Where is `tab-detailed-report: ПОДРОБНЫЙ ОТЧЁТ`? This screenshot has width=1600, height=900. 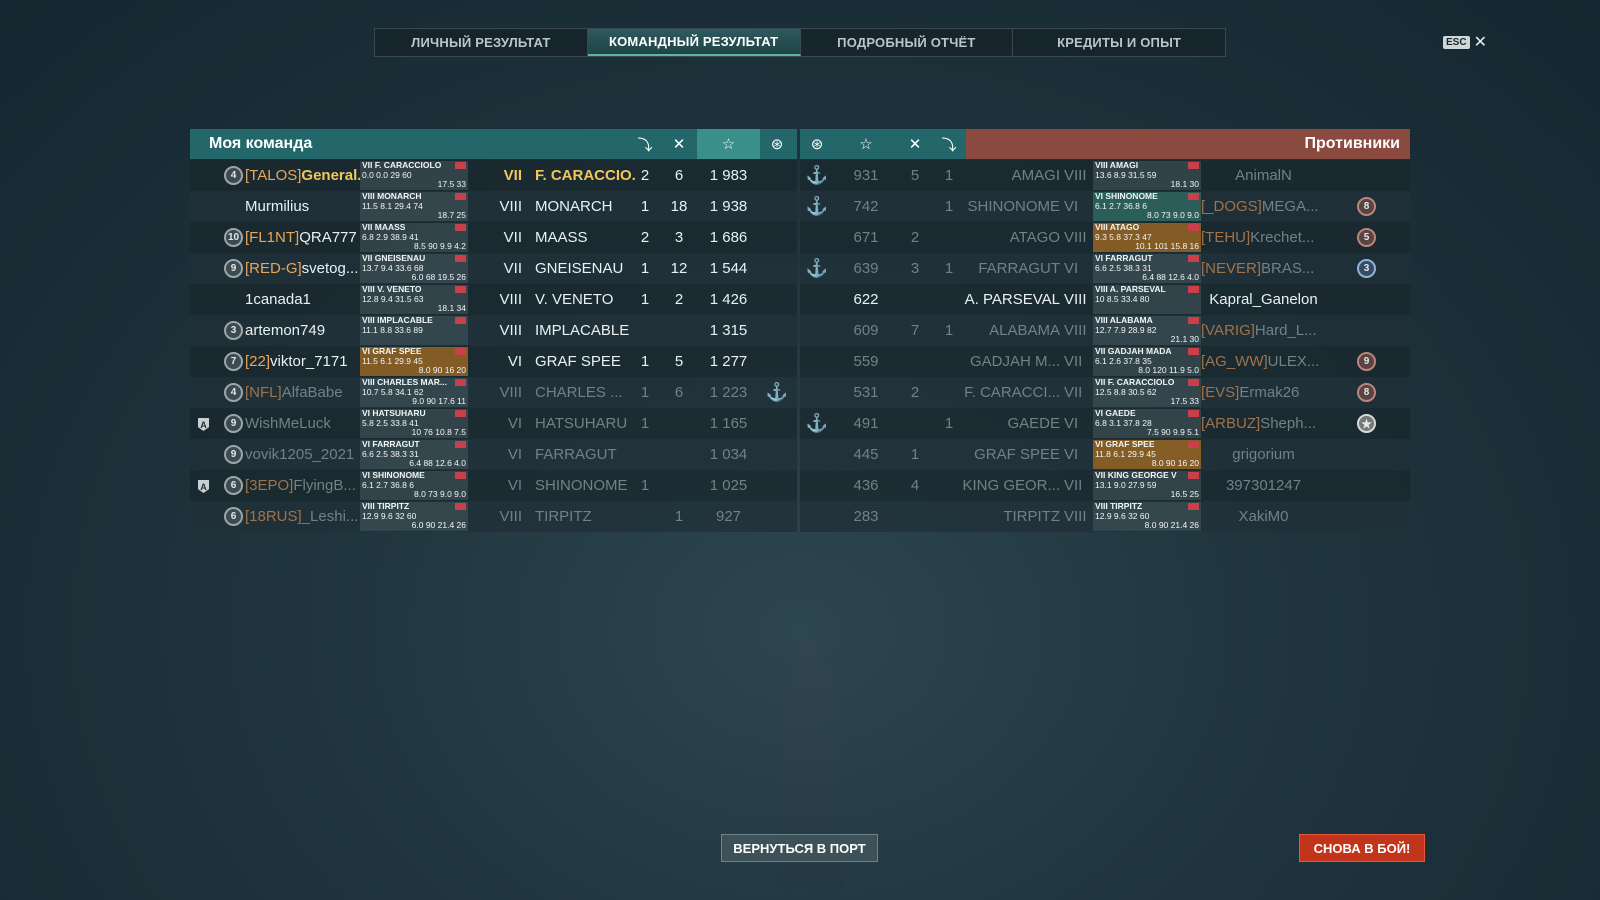
tab-detailed-report: ПОДРОБНЫЙ ОТЧЁТ is located at coordinates (907, 42).